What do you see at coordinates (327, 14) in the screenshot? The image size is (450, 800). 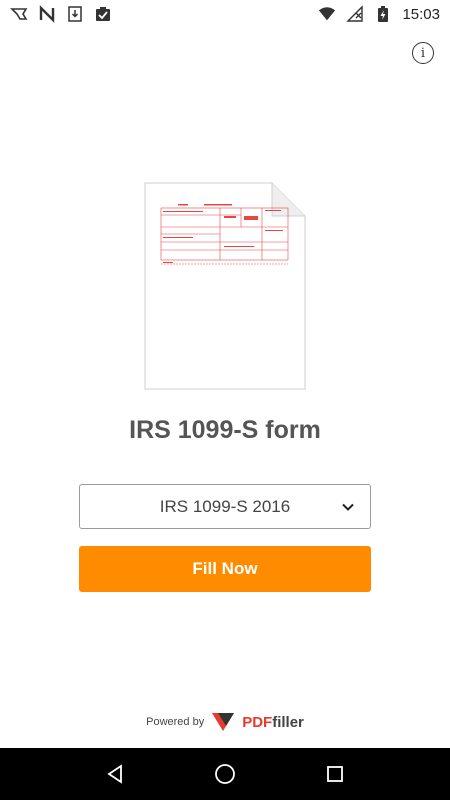 I see `wifi-icon` at bounding box center [327, 14].